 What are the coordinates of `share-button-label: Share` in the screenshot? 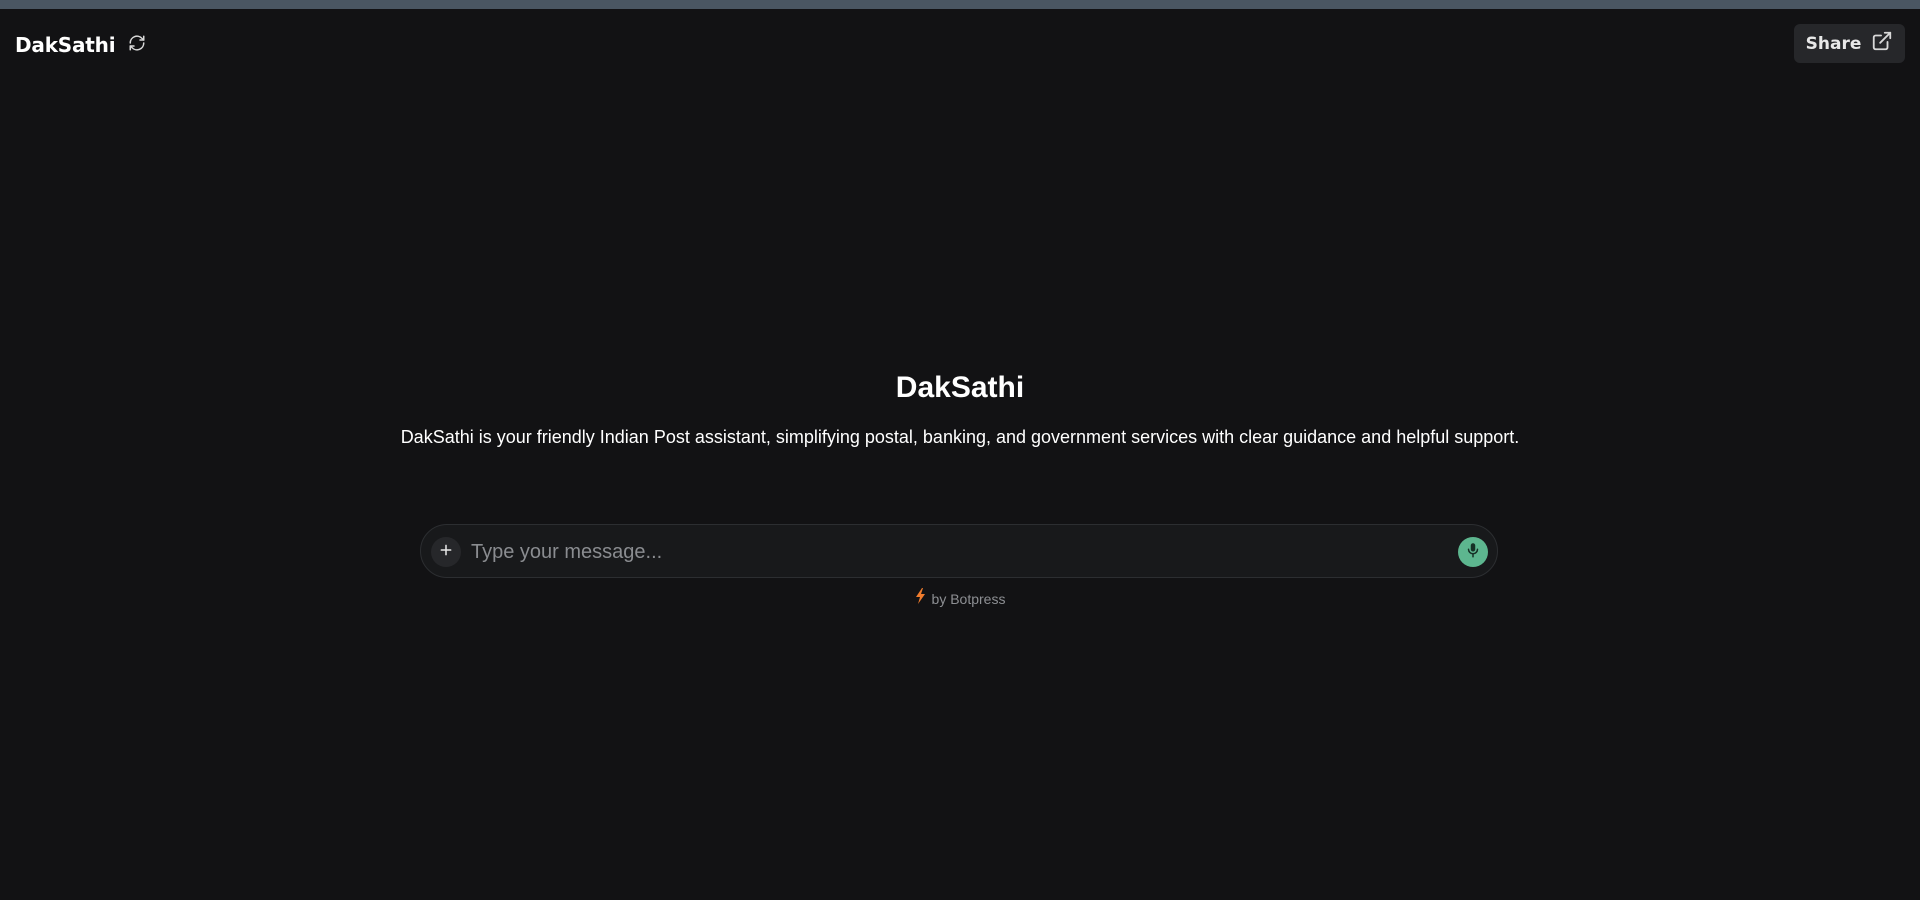 It's located at (1833, 43).